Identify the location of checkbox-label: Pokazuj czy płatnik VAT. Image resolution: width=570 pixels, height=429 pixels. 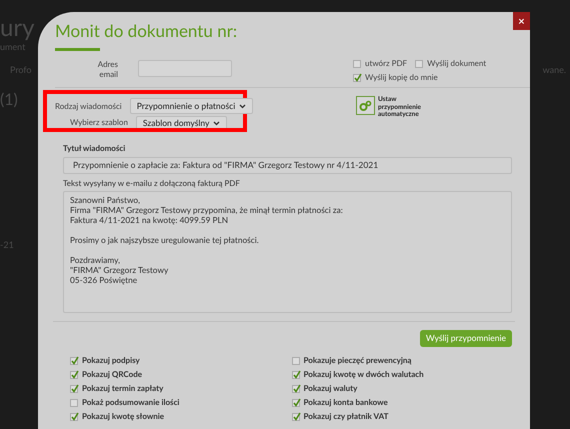
(346, 416).